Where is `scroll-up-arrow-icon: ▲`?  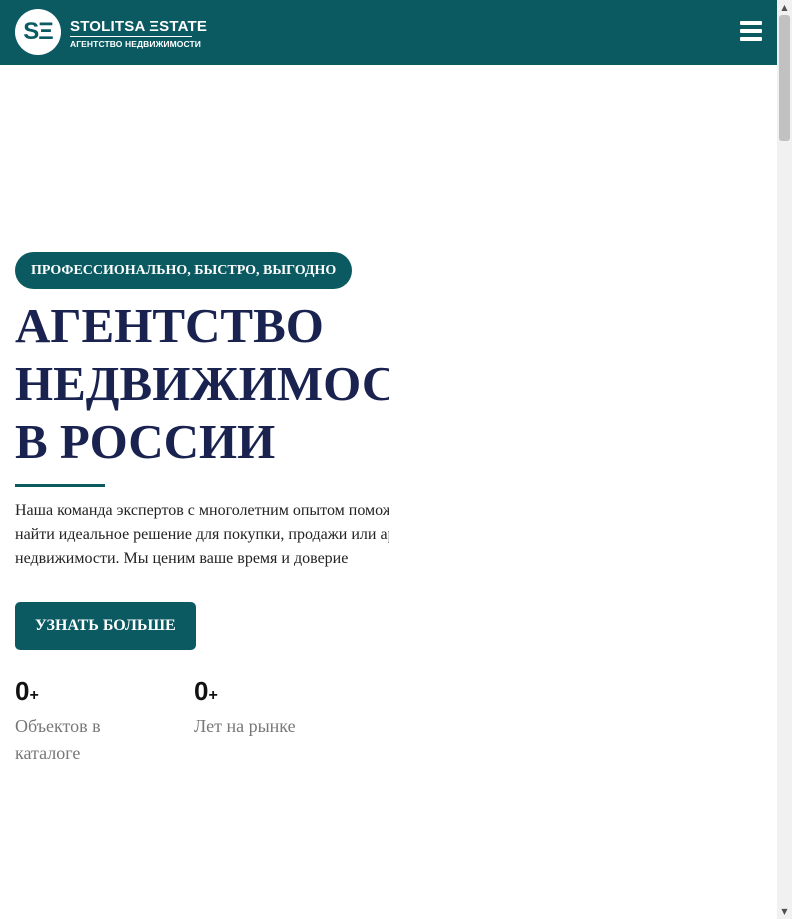
scroll-up-arrow-icon: ▲ is located at coordinates (784, 7).